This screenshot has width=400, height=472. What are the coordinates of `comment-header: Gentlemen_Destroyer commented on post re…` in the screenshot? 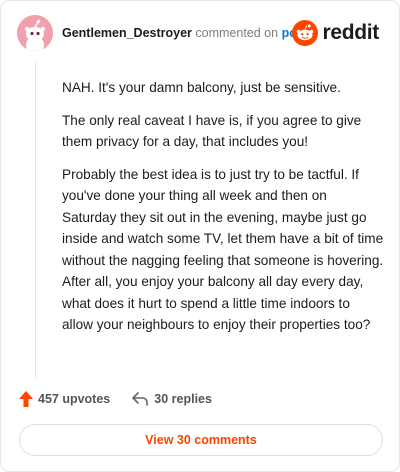 It's located at (201, 35).